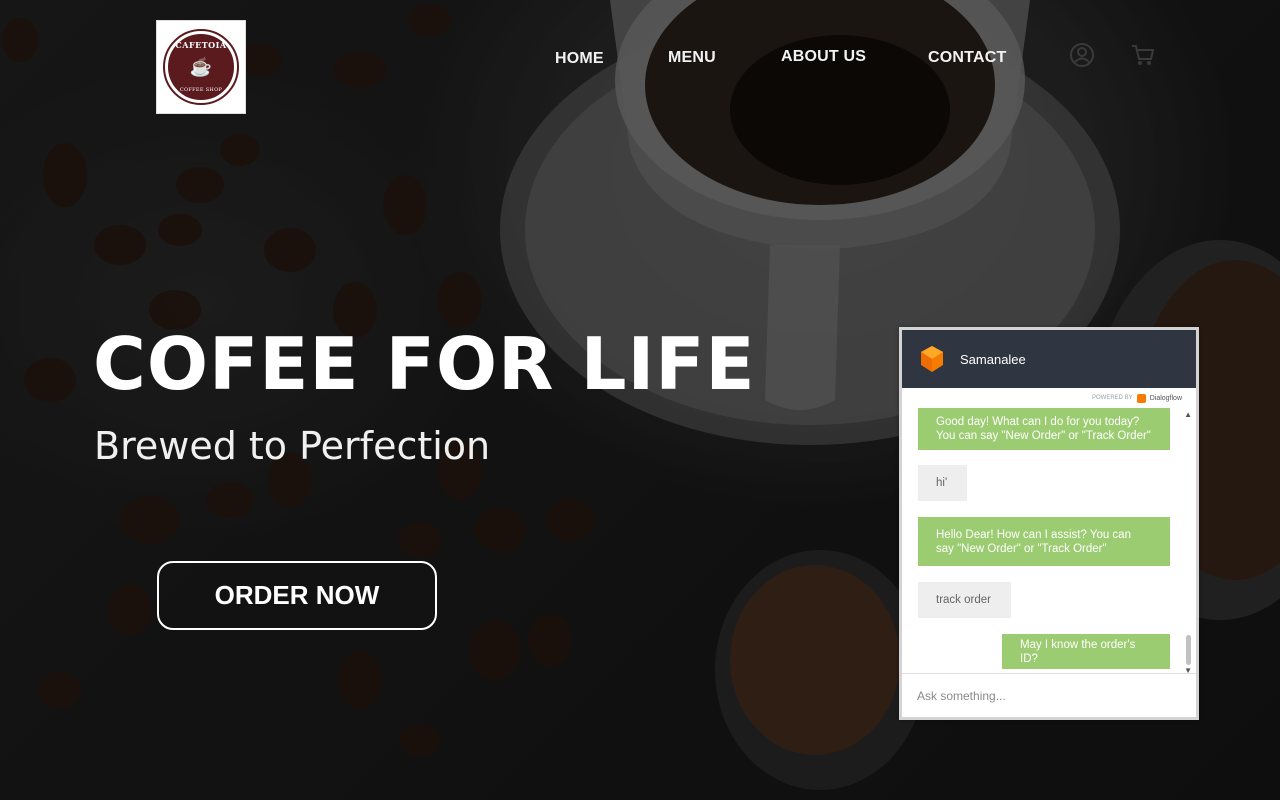  I want to click on message-text: May I know the order's ID?, so click(1078, 651).